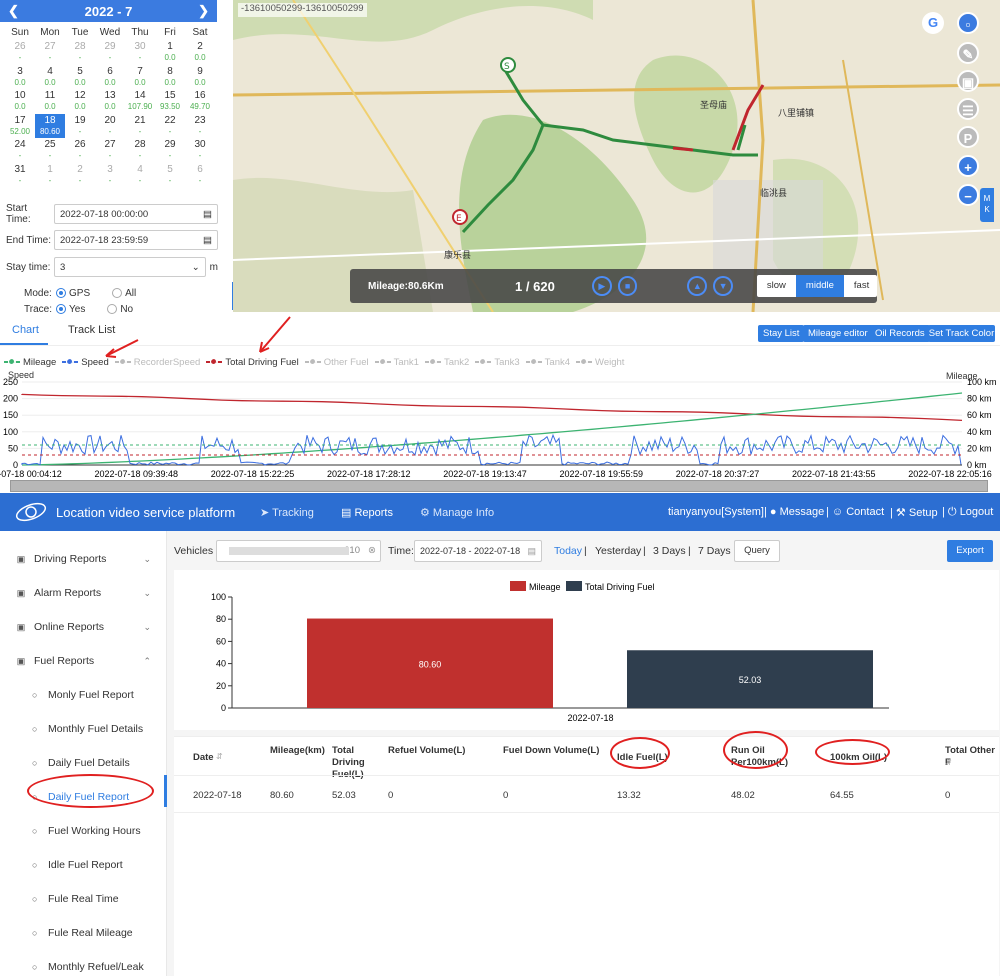 The height and width of the screenshot is (976, 1000). What do you see at coordinates (83, 695) in the screenshot?
I see `sidebar-item: ○ Monly Fuel Report` at bounding box center [83, 695].